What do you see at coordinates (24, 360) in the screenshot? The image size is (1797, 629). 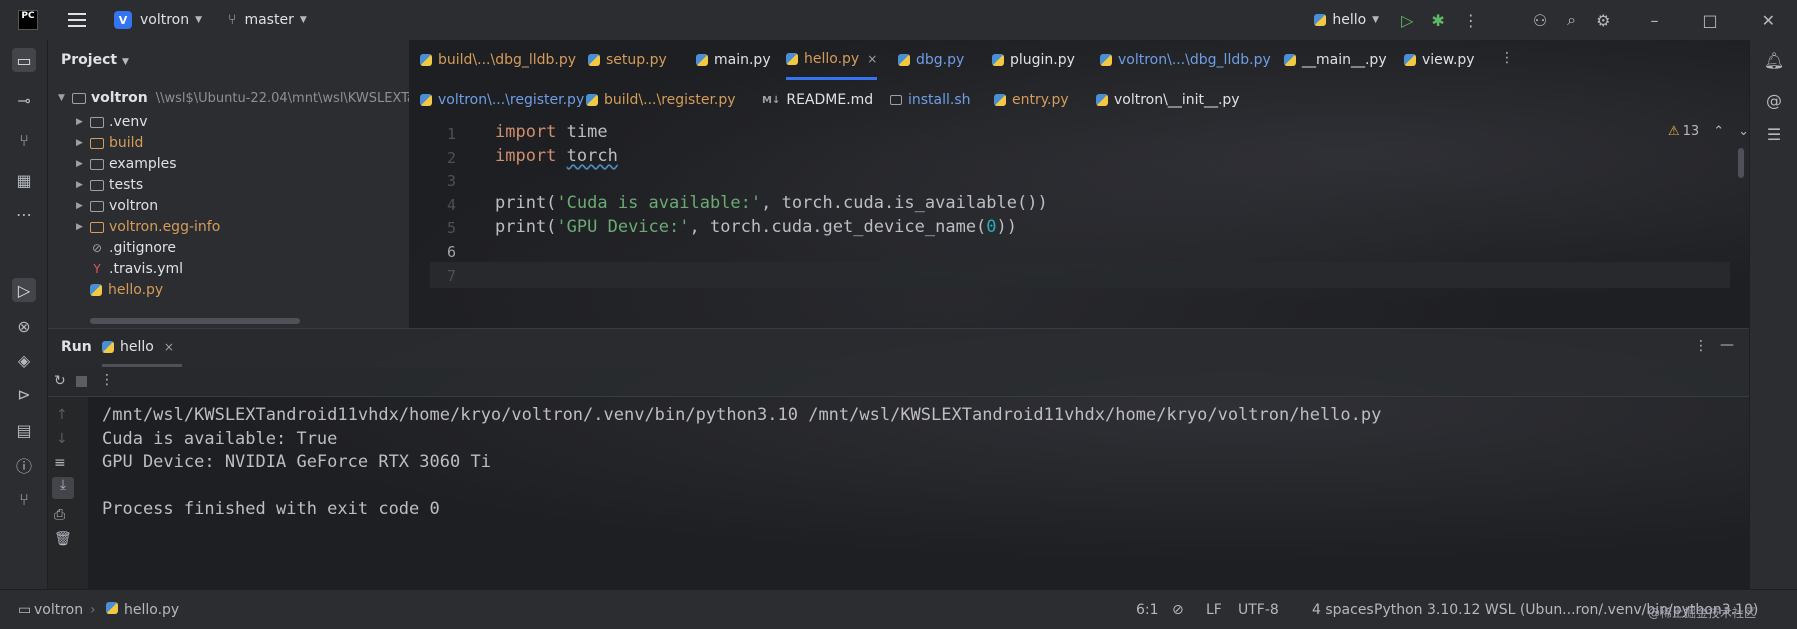 I see `python-packages-icon: ◈` at bounding box center [24, 360].